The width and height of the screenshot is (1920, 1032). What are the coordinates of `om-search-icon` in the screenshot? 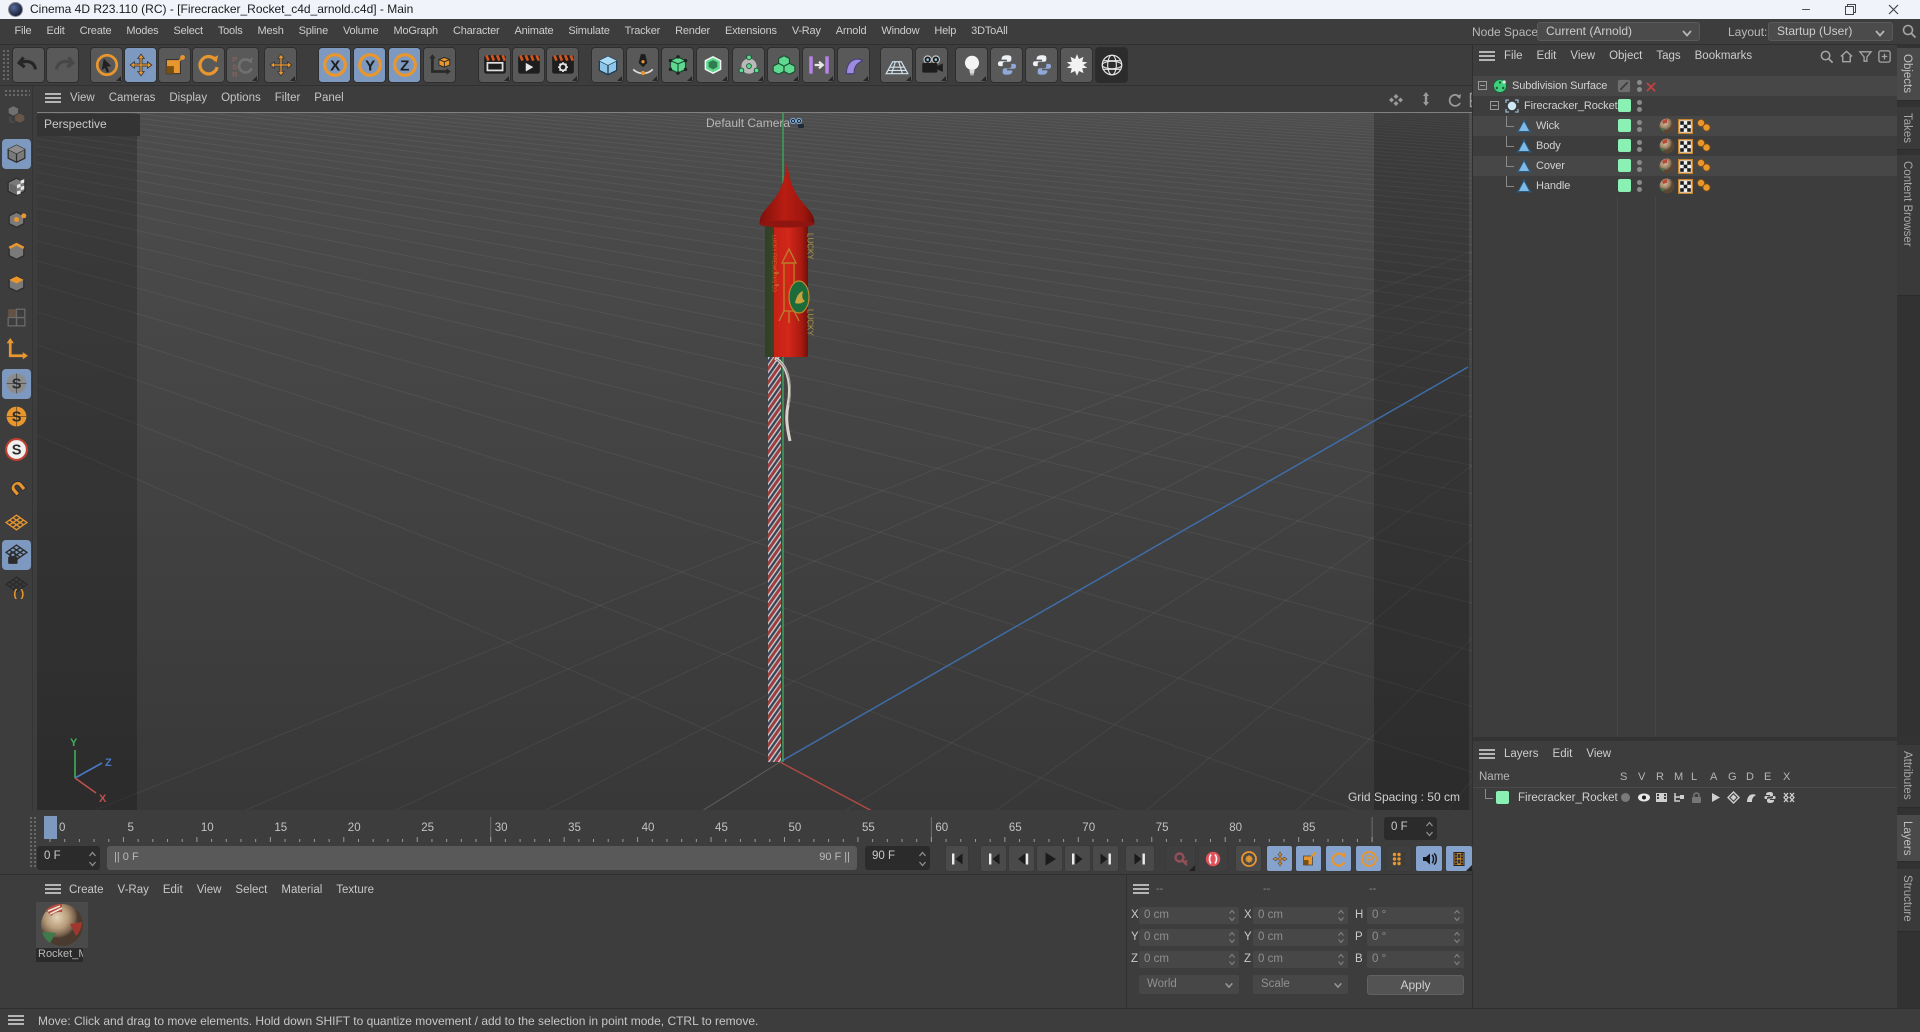 It's located at (1826, 59).